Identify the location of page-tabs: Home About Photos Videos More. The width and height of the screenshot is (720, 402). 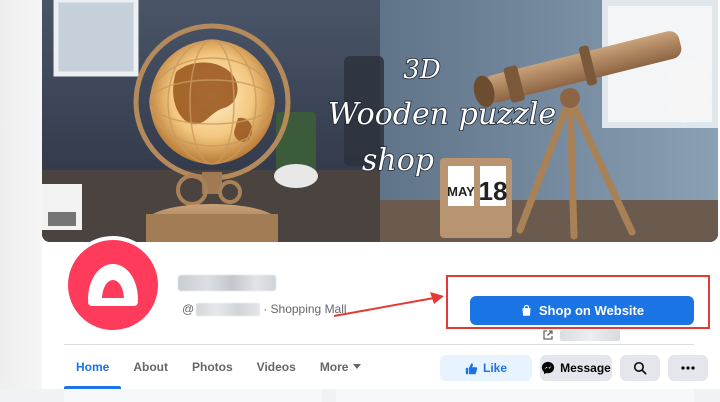
(218, 367).